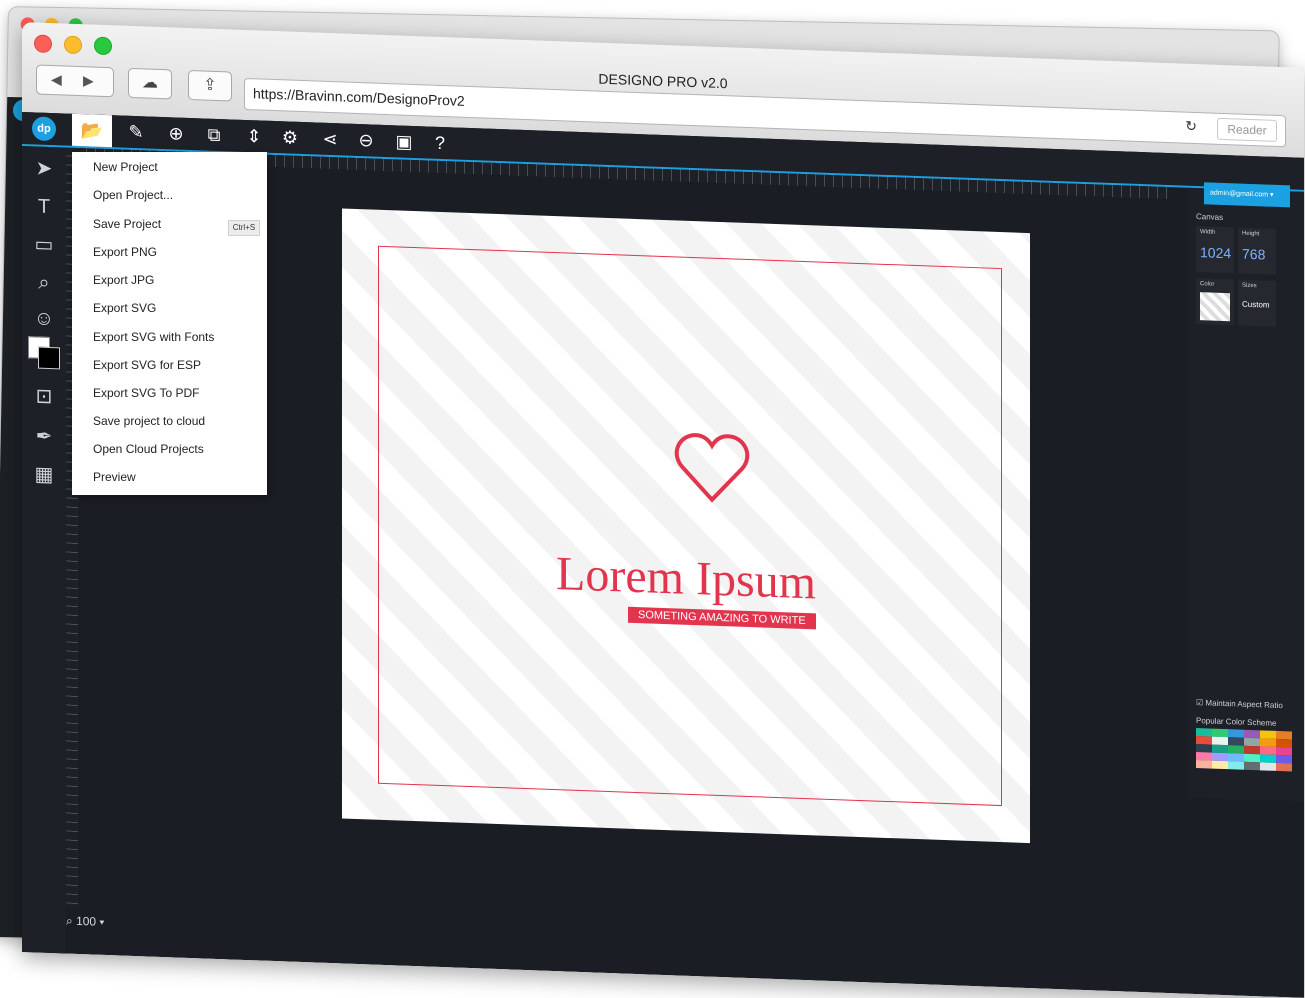 This screenshot has height=998, width=1305. What do you see at coordinates (125, 170) in the screenshot?
I see `menu-item-new-project: New Project` at bounding box center [125, 170].